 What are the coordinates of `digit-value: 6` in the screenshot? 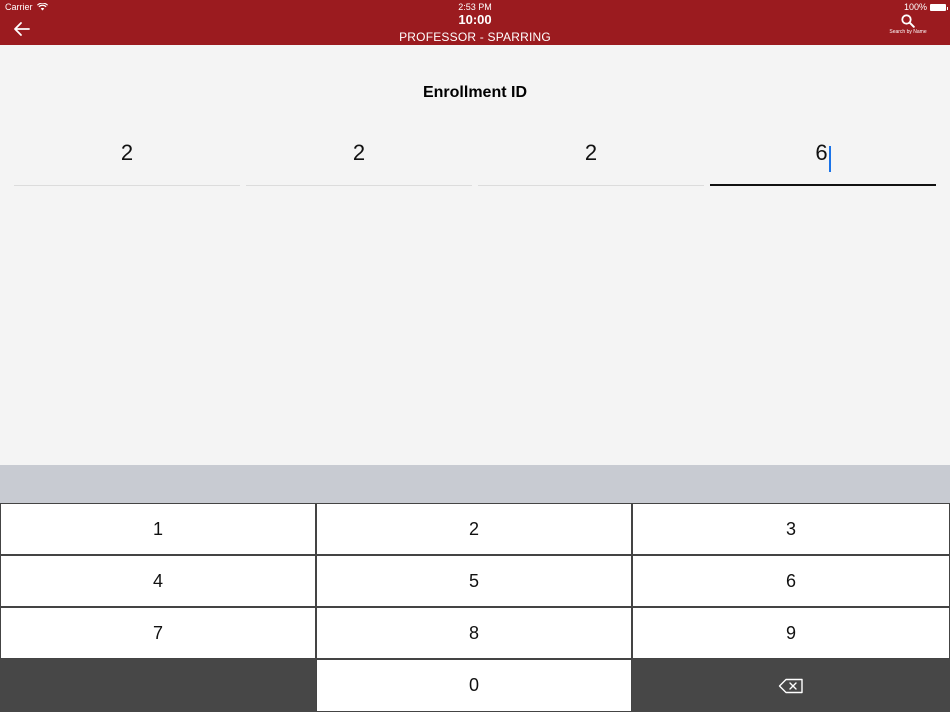 It's located at (821, 152).